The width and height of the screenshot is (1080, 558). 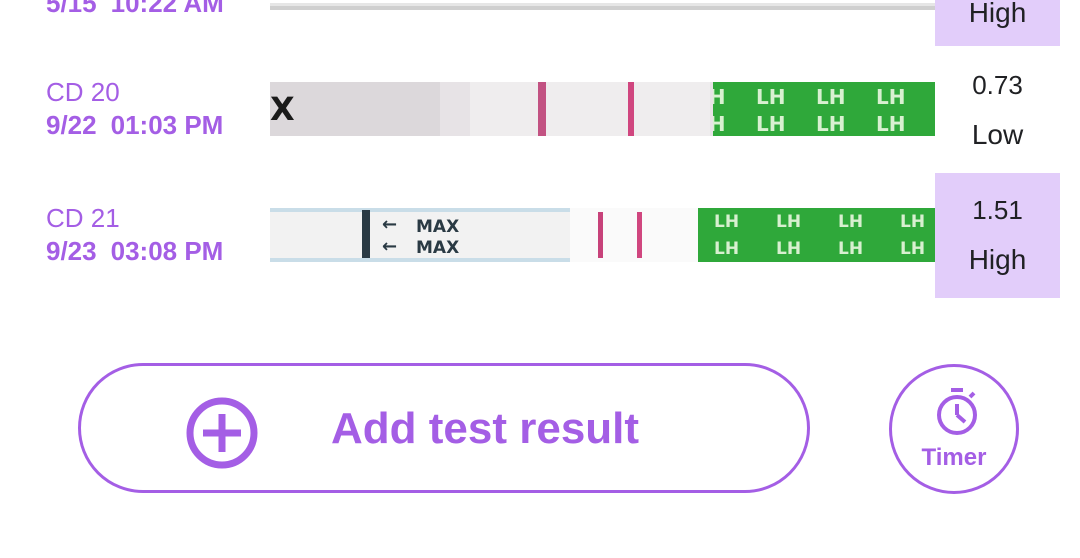 I want to click on test-strip-image: LH X, so click(x=602, y=109).